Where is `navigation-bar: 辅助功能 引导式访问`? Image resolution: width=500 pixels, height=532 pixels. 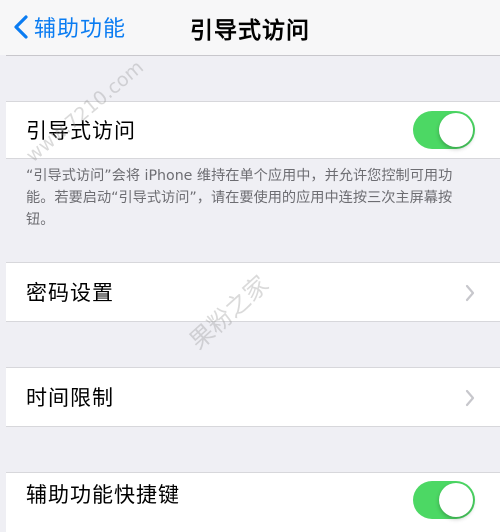 navigation-bar: 辅助功能 引导式访问 is located at coordinates (250, 28).